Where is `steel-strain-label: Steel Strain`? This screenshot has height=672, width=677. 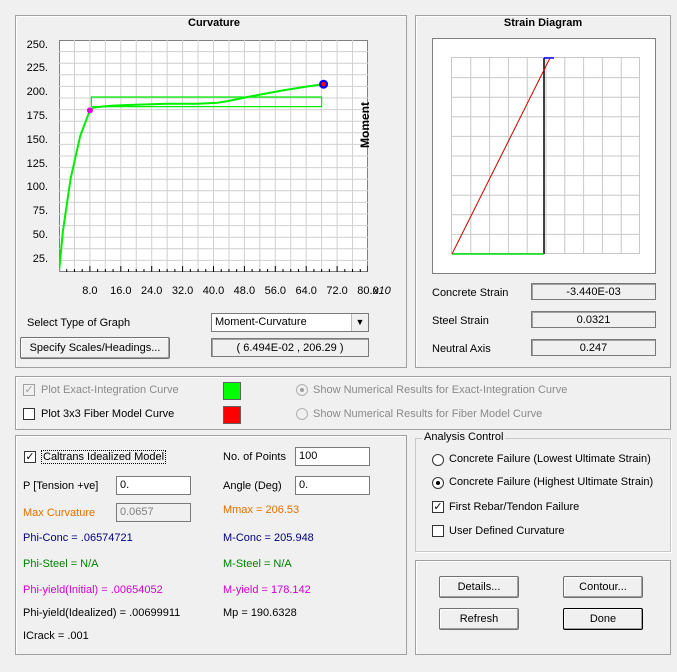
steel-strain-label: Steel Strain is located at coordinates (460, 321).